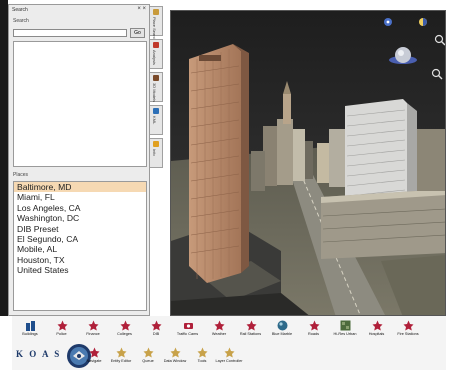 The width and height of the screenshot is (451, 372). Describe the element at coordinates (80, 239) in the screenshot. I see `place-item: El Segundo, CA` at that location.